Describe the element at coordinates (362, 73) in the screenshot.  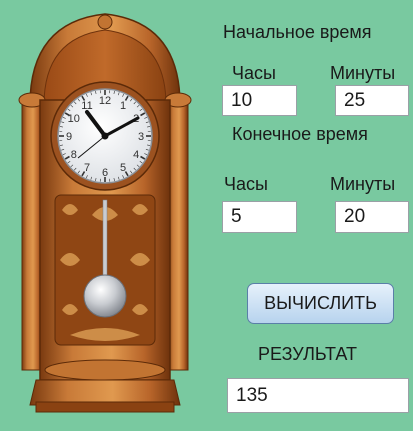
I see `start-minutes-label: Минуты` at that location.